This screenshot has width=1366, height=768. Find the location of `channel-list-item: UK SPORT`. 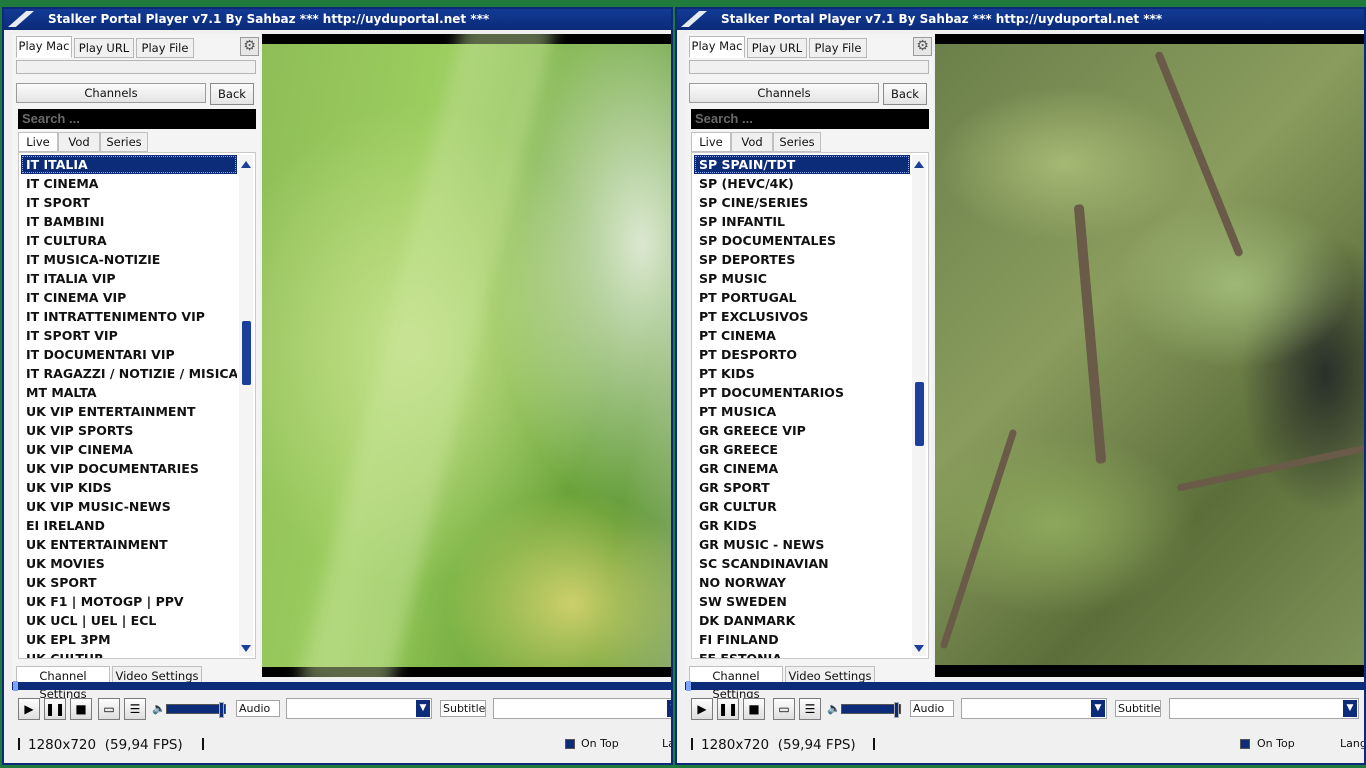

channel-list-item: UK SPORT is located at coordinates (129, 582).